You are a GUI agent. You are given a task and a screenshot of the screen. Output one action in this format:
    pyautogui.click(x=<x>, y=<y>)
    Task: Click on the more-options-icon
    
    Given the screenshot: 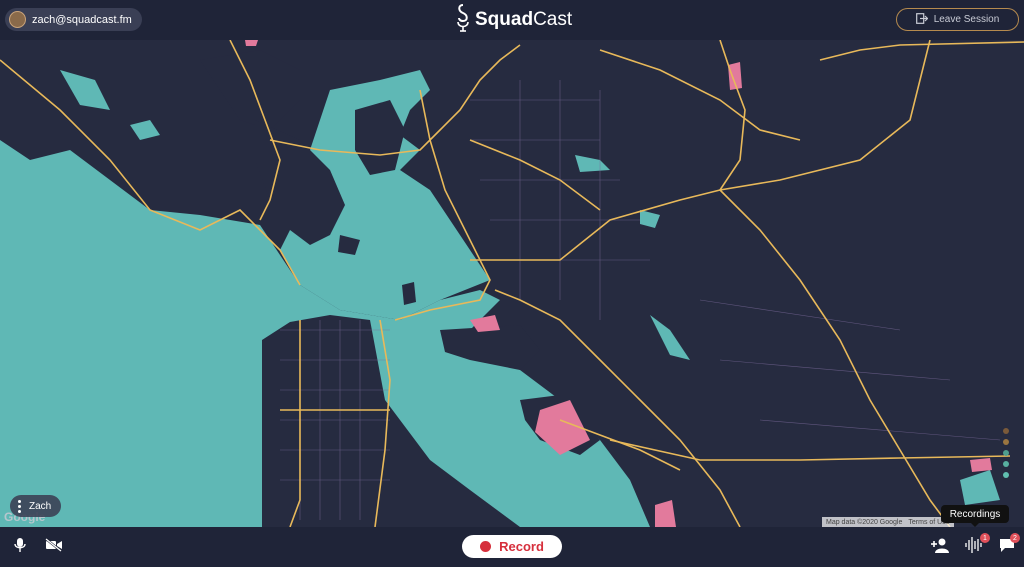 What is the action you would take?
    pyautogui.click(x=19, y=506)
    